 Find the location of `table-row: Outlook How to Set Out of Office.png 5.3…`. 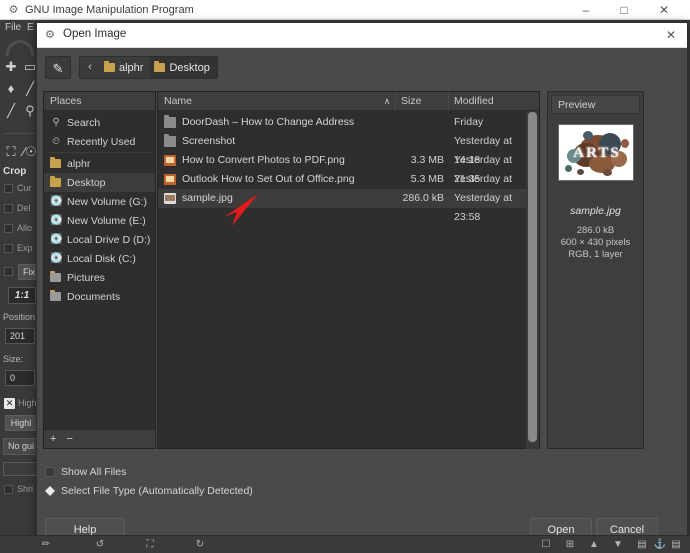

table-row: Outlook How to Set Out of Office.png 5.3… is located at coordinates (348, 187).